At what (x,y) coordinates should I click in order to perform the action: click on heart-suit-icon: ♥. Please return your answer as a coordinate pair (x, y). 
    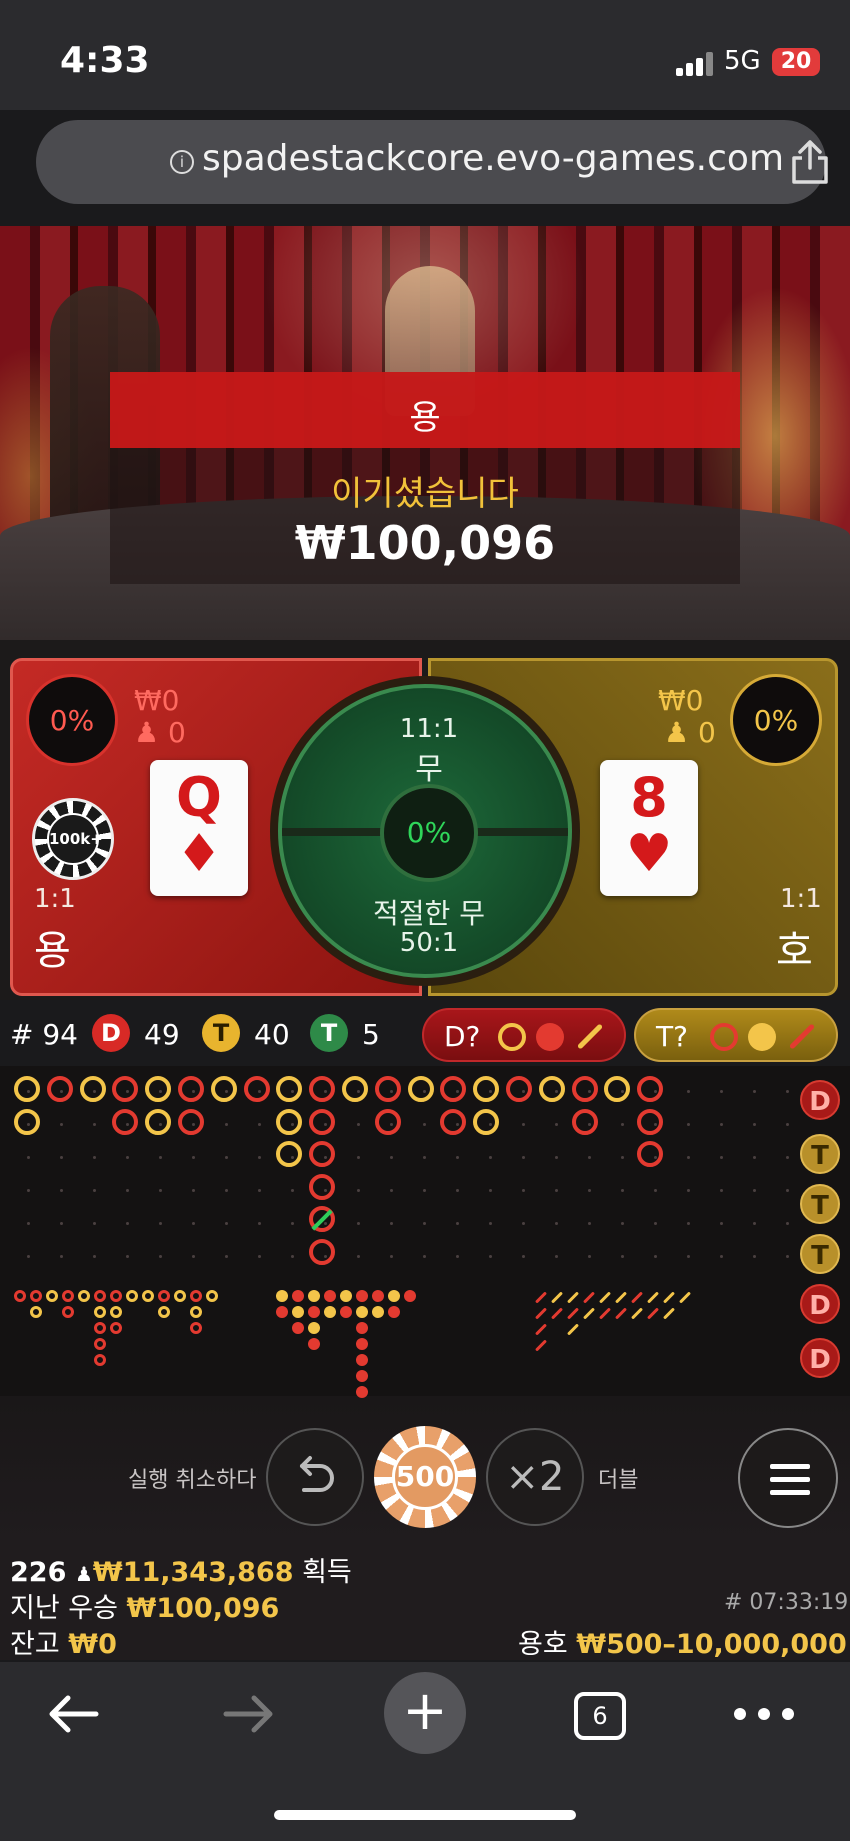
    Looking at the image, I should click on (649, 854).